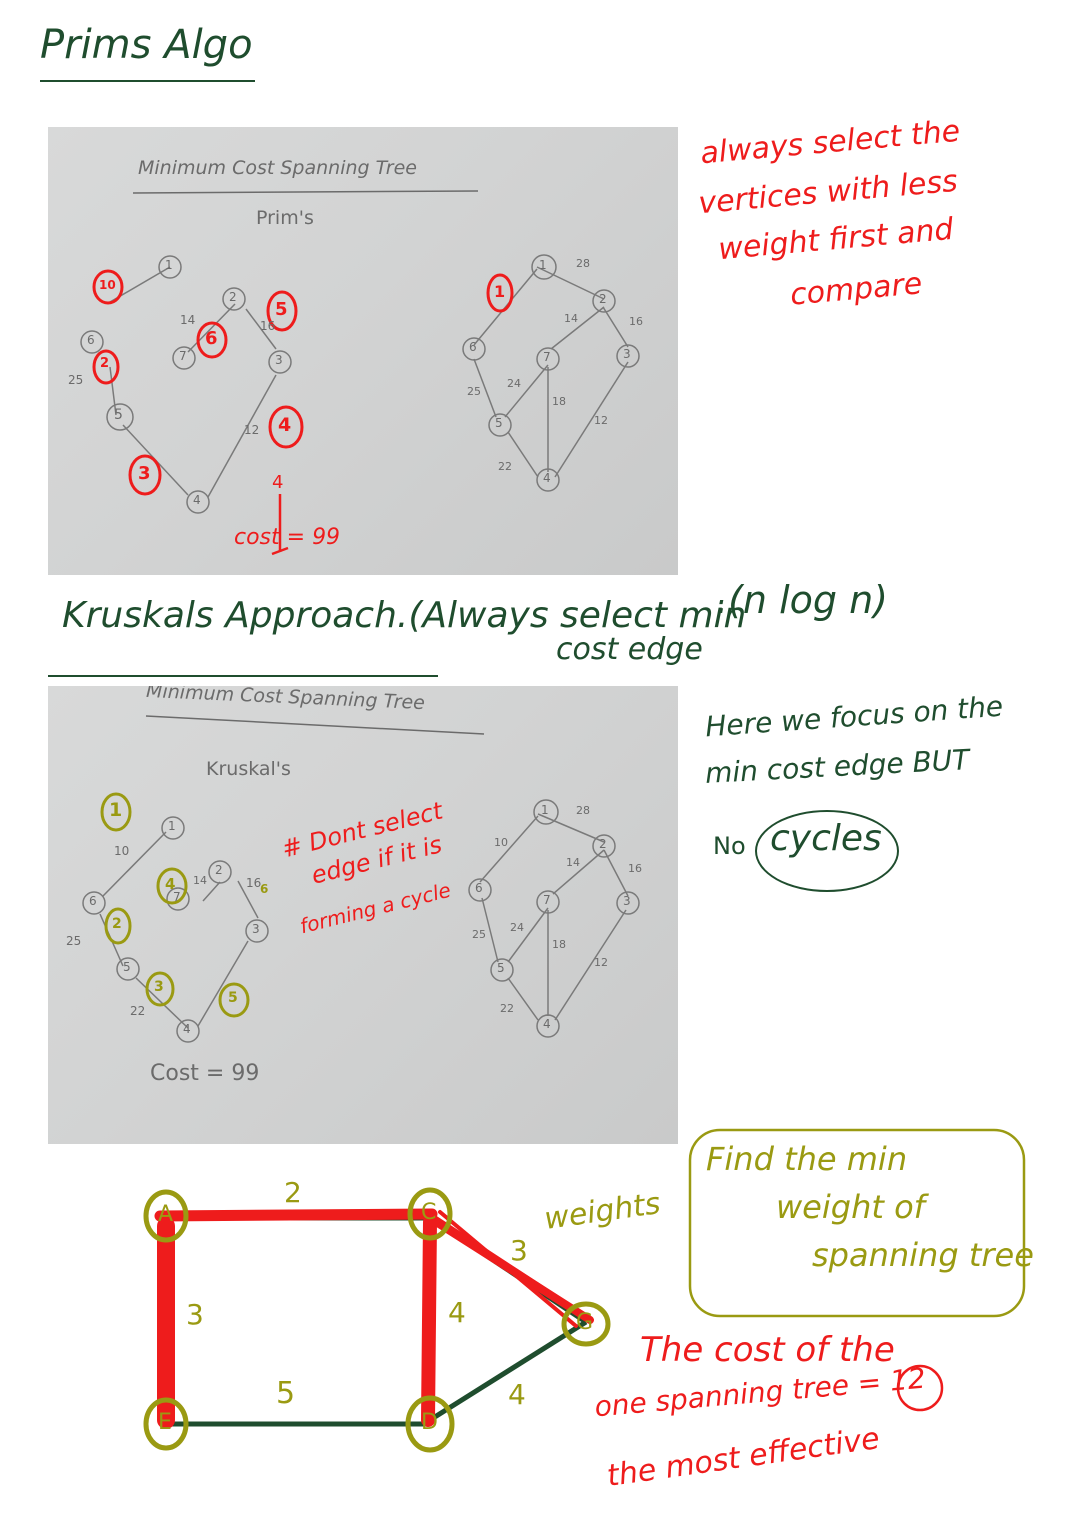 The image size is (1080, 1526). What do you see at coordinates (585, 1322) in the screenshot?
I see `graph-node-g: G` at bounding box center [585, 1322].